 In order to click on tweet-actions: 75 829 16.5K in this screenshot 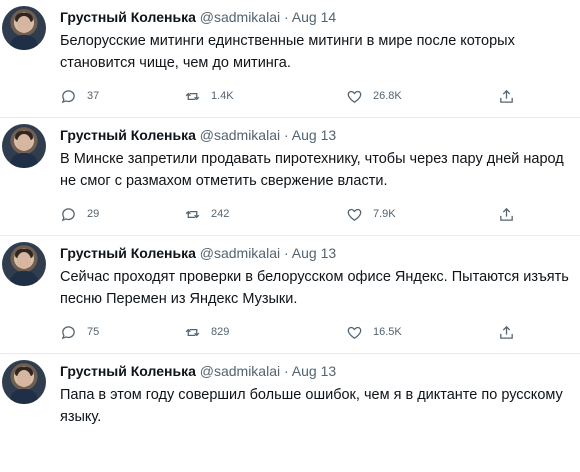, I will do `click(310, 332)`.